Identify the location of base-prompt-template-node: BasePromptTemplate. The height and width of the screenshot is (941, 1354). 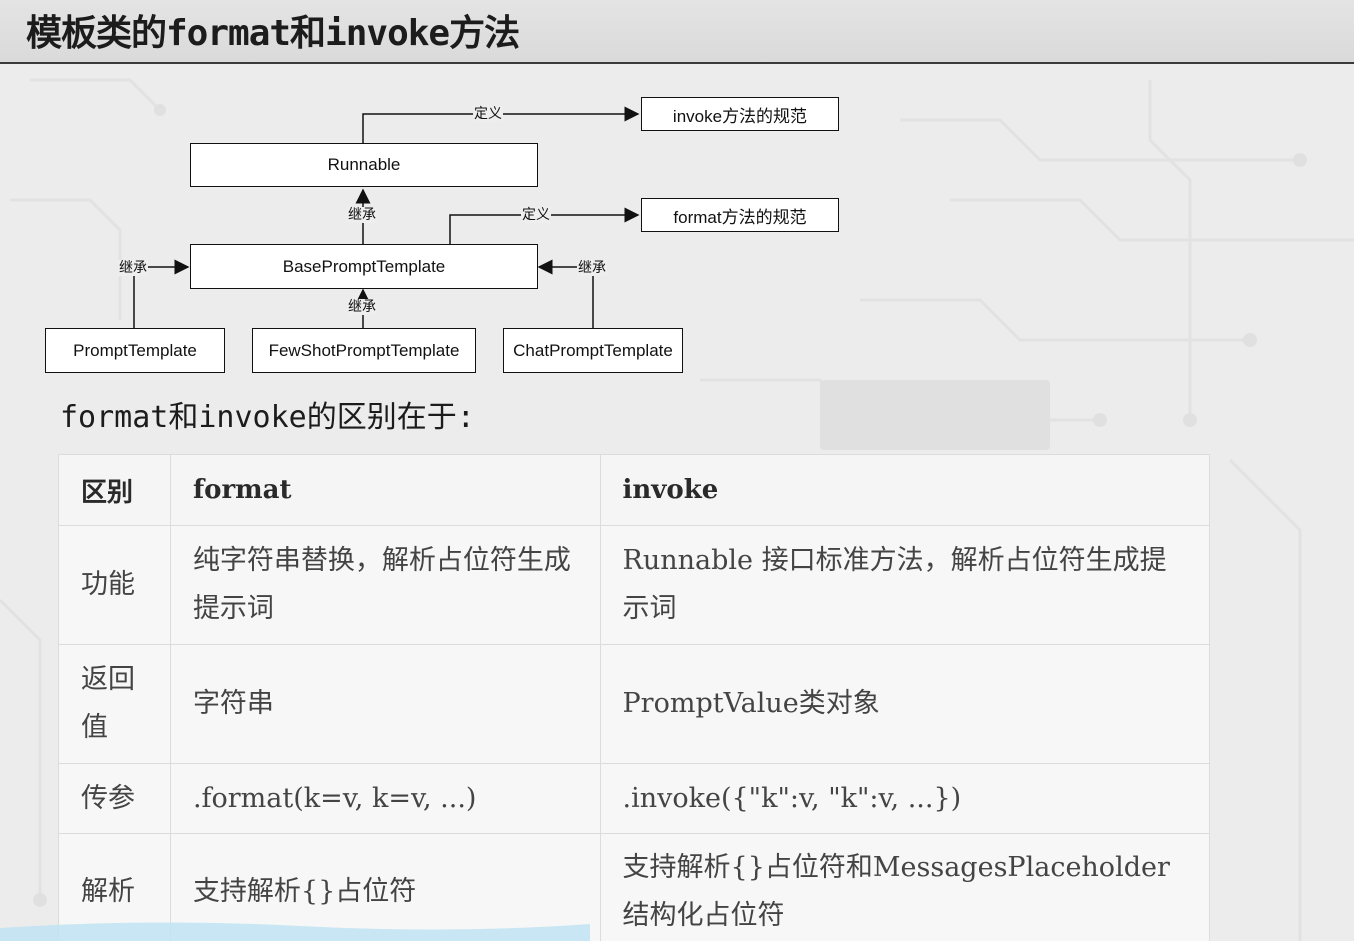
(364, 266).